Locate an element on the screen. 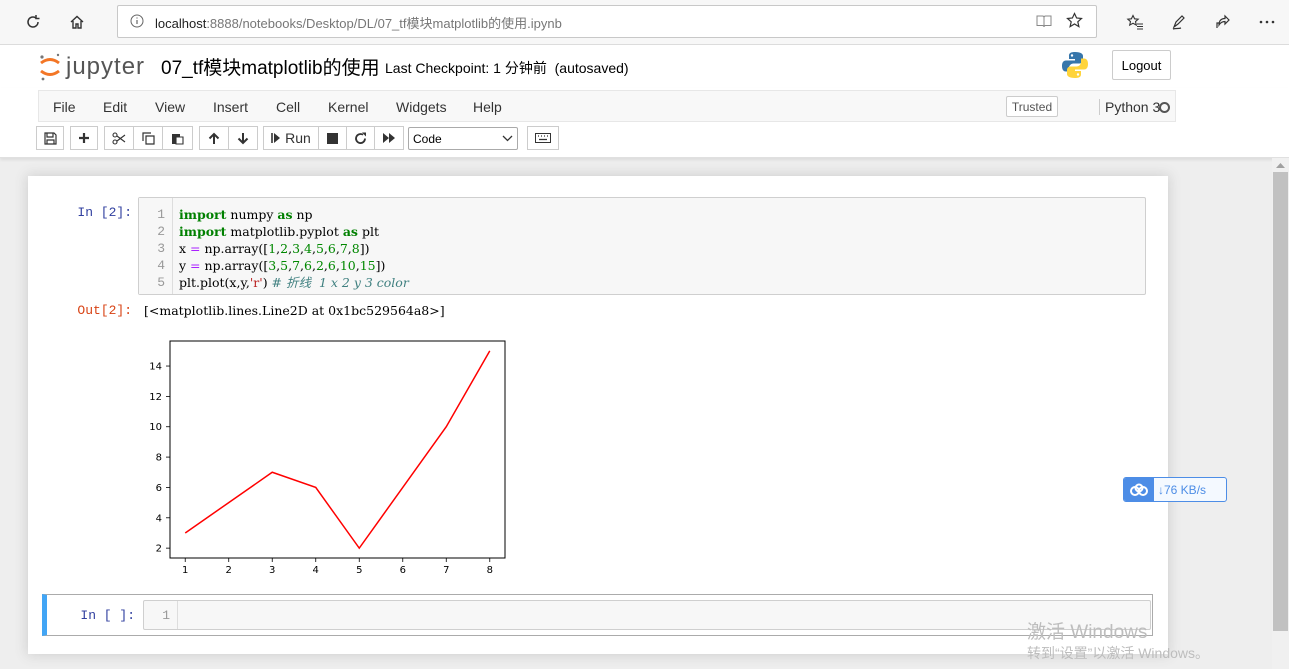  menu-insert: Insert is located at coordinates (230, 107).